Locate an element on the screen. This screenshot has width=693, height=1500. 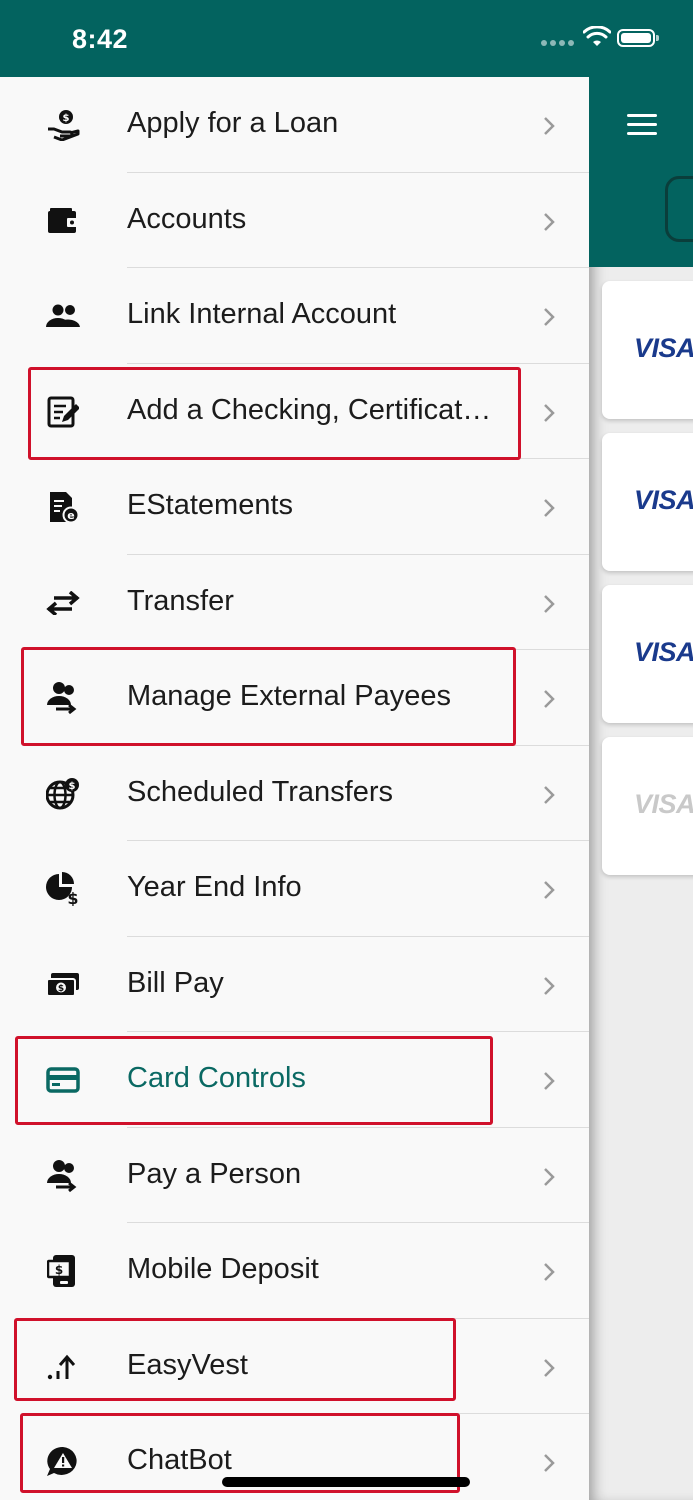
menu-item-estatements: e EStatements is located at coordinates (294, 507).